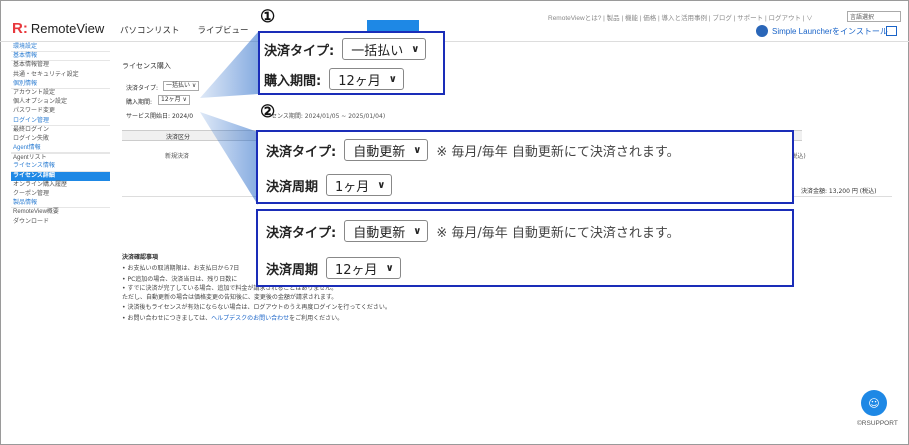  I want to click on callout1-period-select: 12ヶ月 ∨, so click(366, 79).